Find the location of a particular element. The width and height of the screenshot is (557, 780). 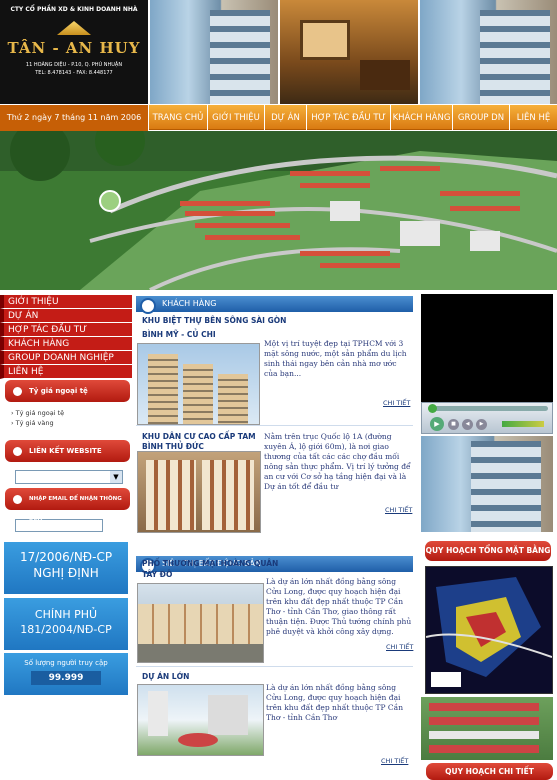

volume-slider is located at coordinates (523, 424).